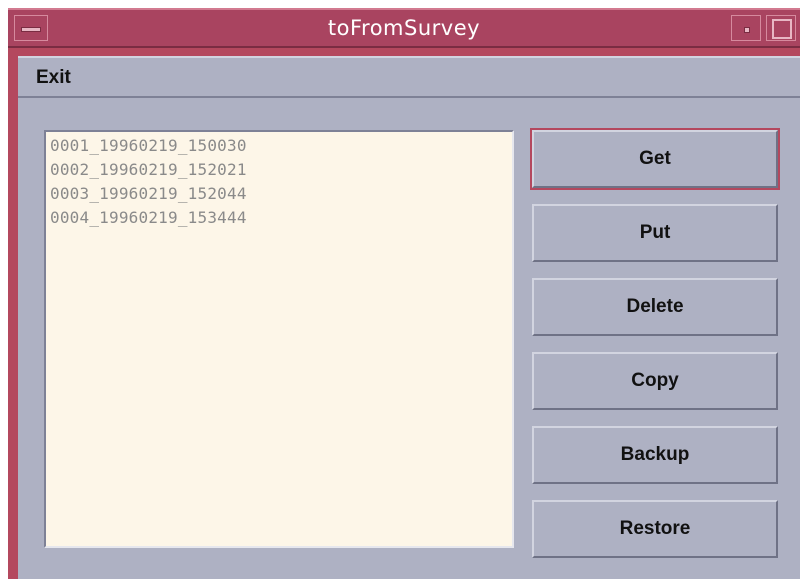 Image resolution: width=800 pixels, height=579 pixels. Describe the element at coordinates (53, 78) in the screenshot. I see `menu-exit: Exit` at that location.